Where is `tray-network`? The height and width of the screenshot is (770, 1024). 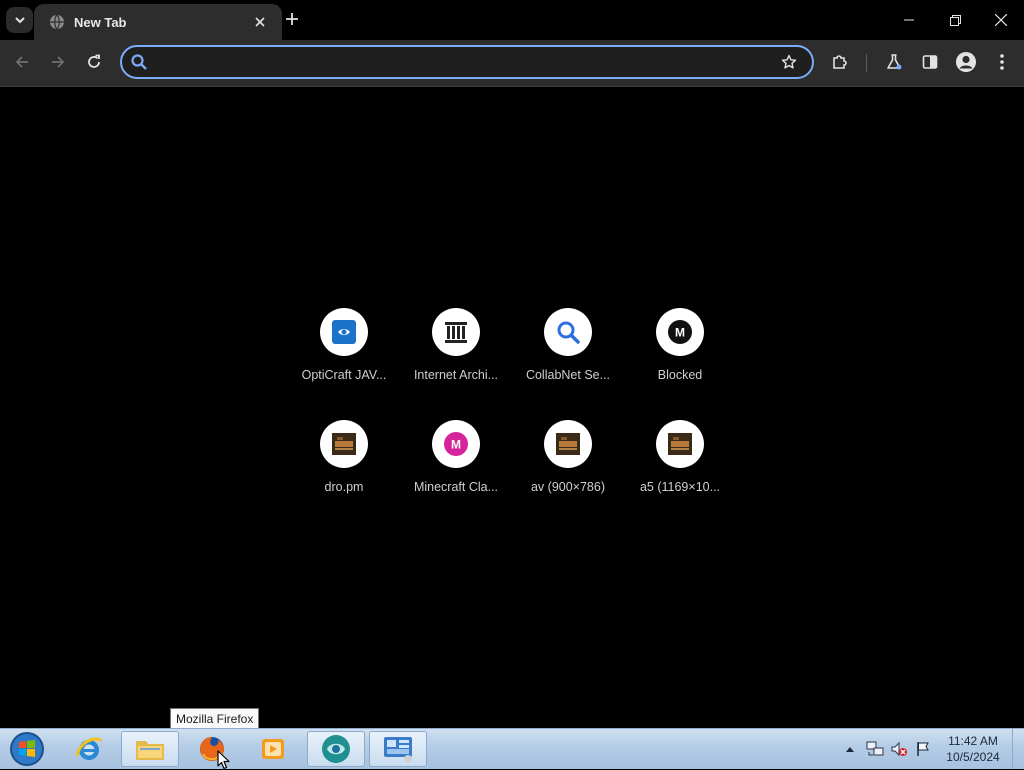
tray-network is located at coordinates (875, 749).